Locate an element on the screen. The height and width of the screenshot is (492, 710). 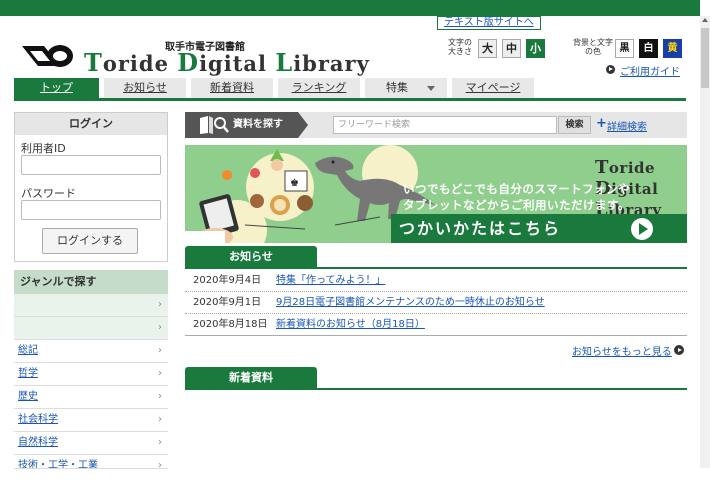
nav-underline is located at coordinates (350, 99).